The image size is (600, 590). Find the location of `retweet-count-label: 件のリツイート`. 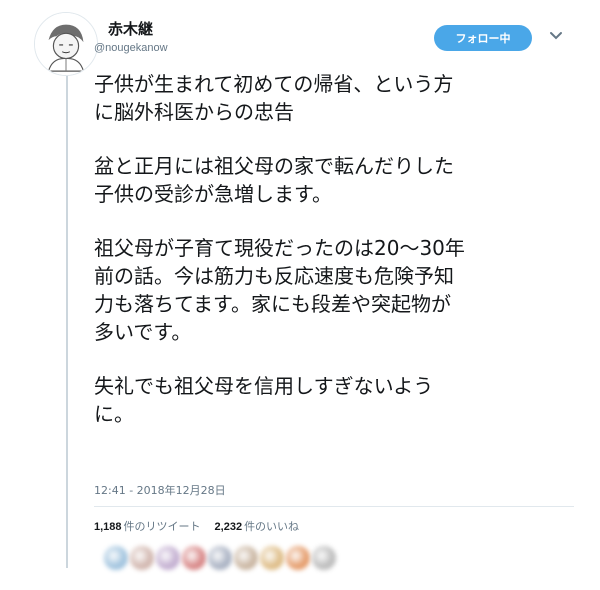

retweet-count-label: 件のリツイート is located at coordinates (162, 526).